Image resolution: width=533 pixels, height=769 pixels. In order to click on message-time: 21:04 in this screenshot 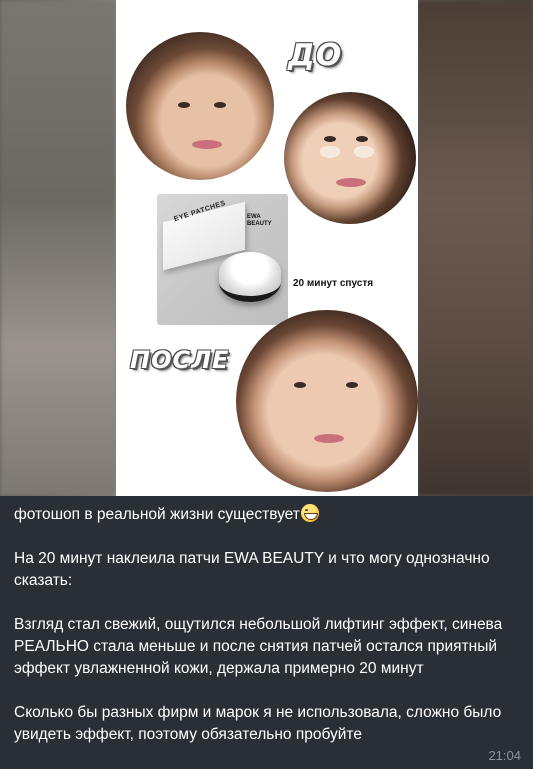, I will do `click(504, 755)`.